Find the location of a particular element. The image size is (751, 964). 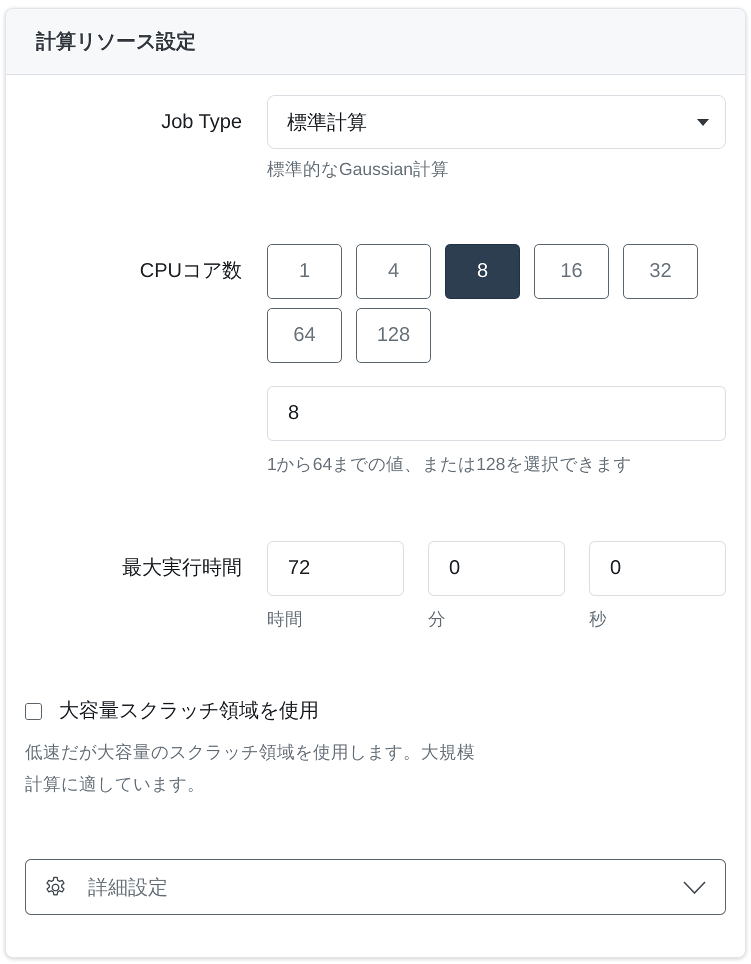

unit-label: 時間 is located at coordinates (285, 619).